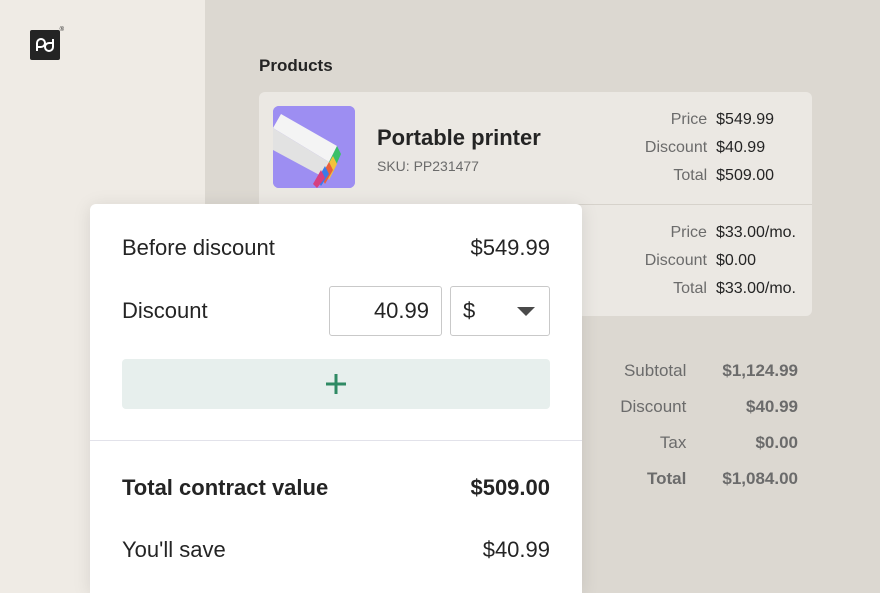  I want to click on total-contract-label: Total contract value, so click(225, 487).